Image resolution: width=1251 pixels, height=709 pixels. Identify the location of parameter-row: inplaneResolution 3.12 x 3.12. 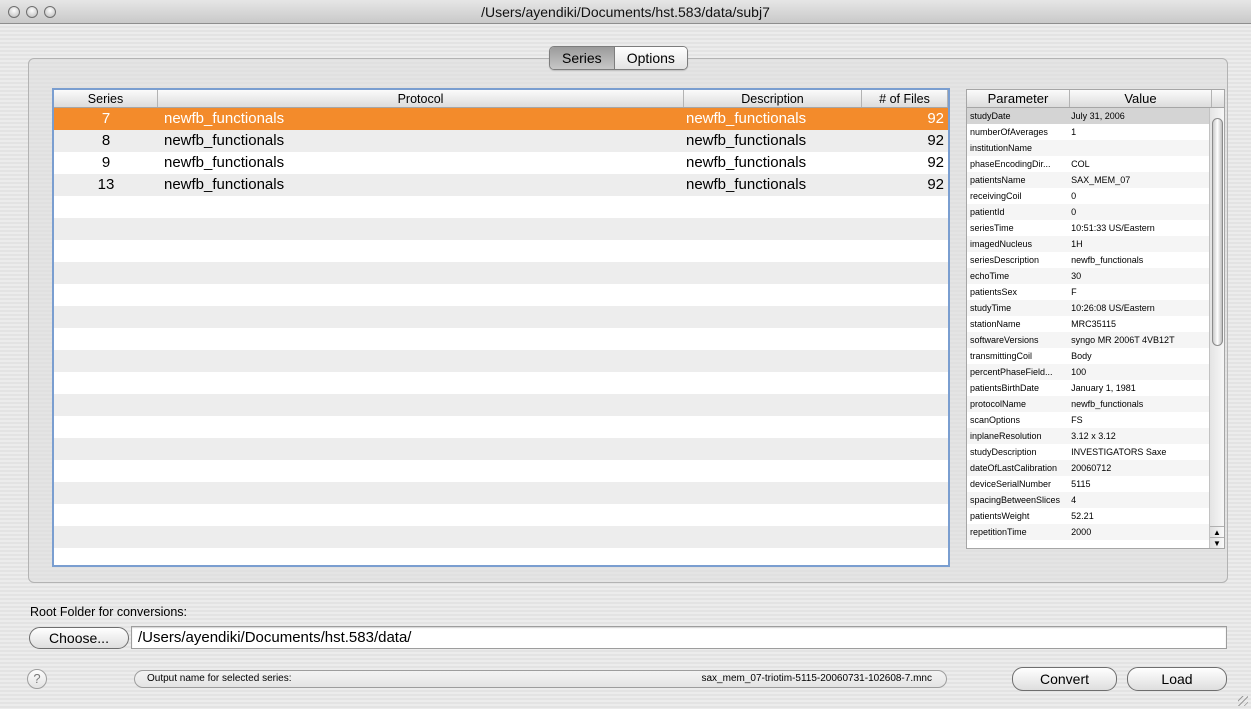
(1088, 436).